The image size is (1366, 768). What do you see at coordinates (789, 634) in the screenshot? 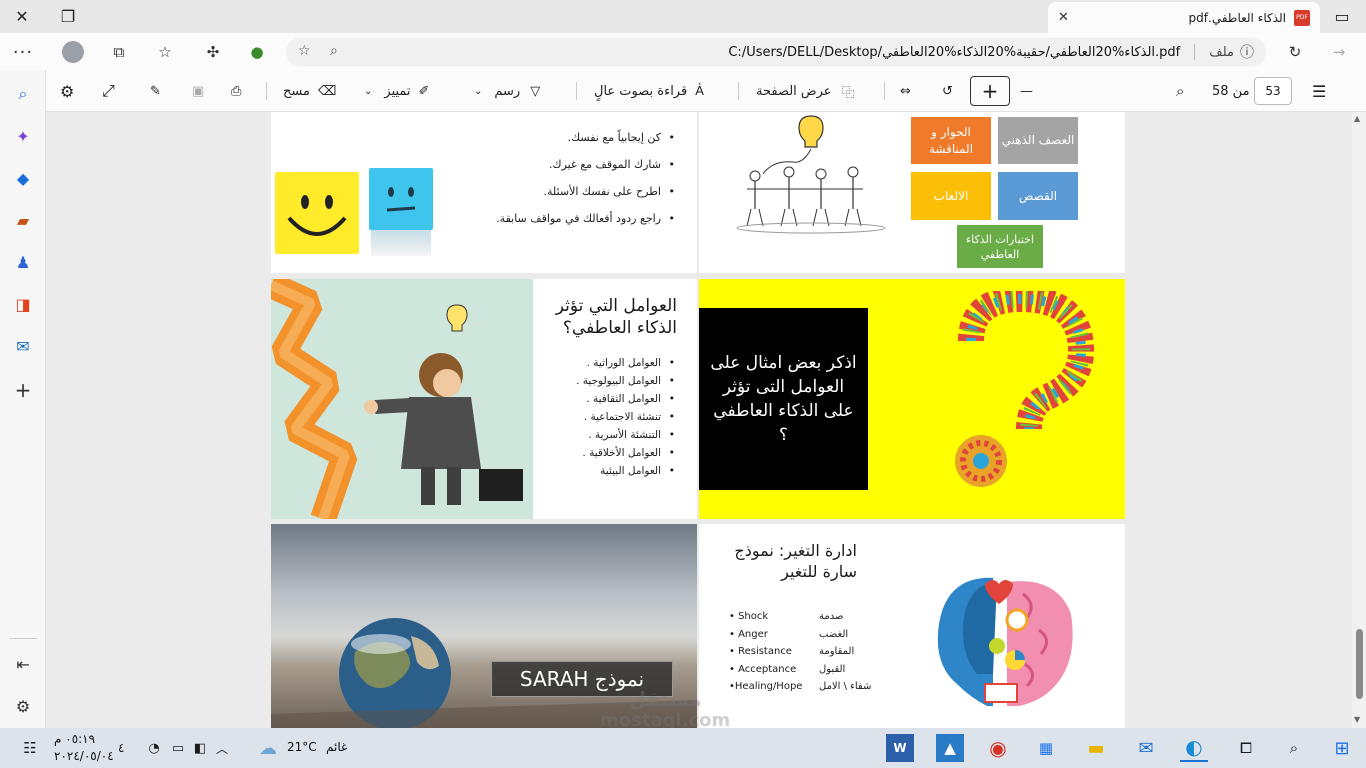
I see `list-item: • Anger الغضب` at bounding box center [789, 634].